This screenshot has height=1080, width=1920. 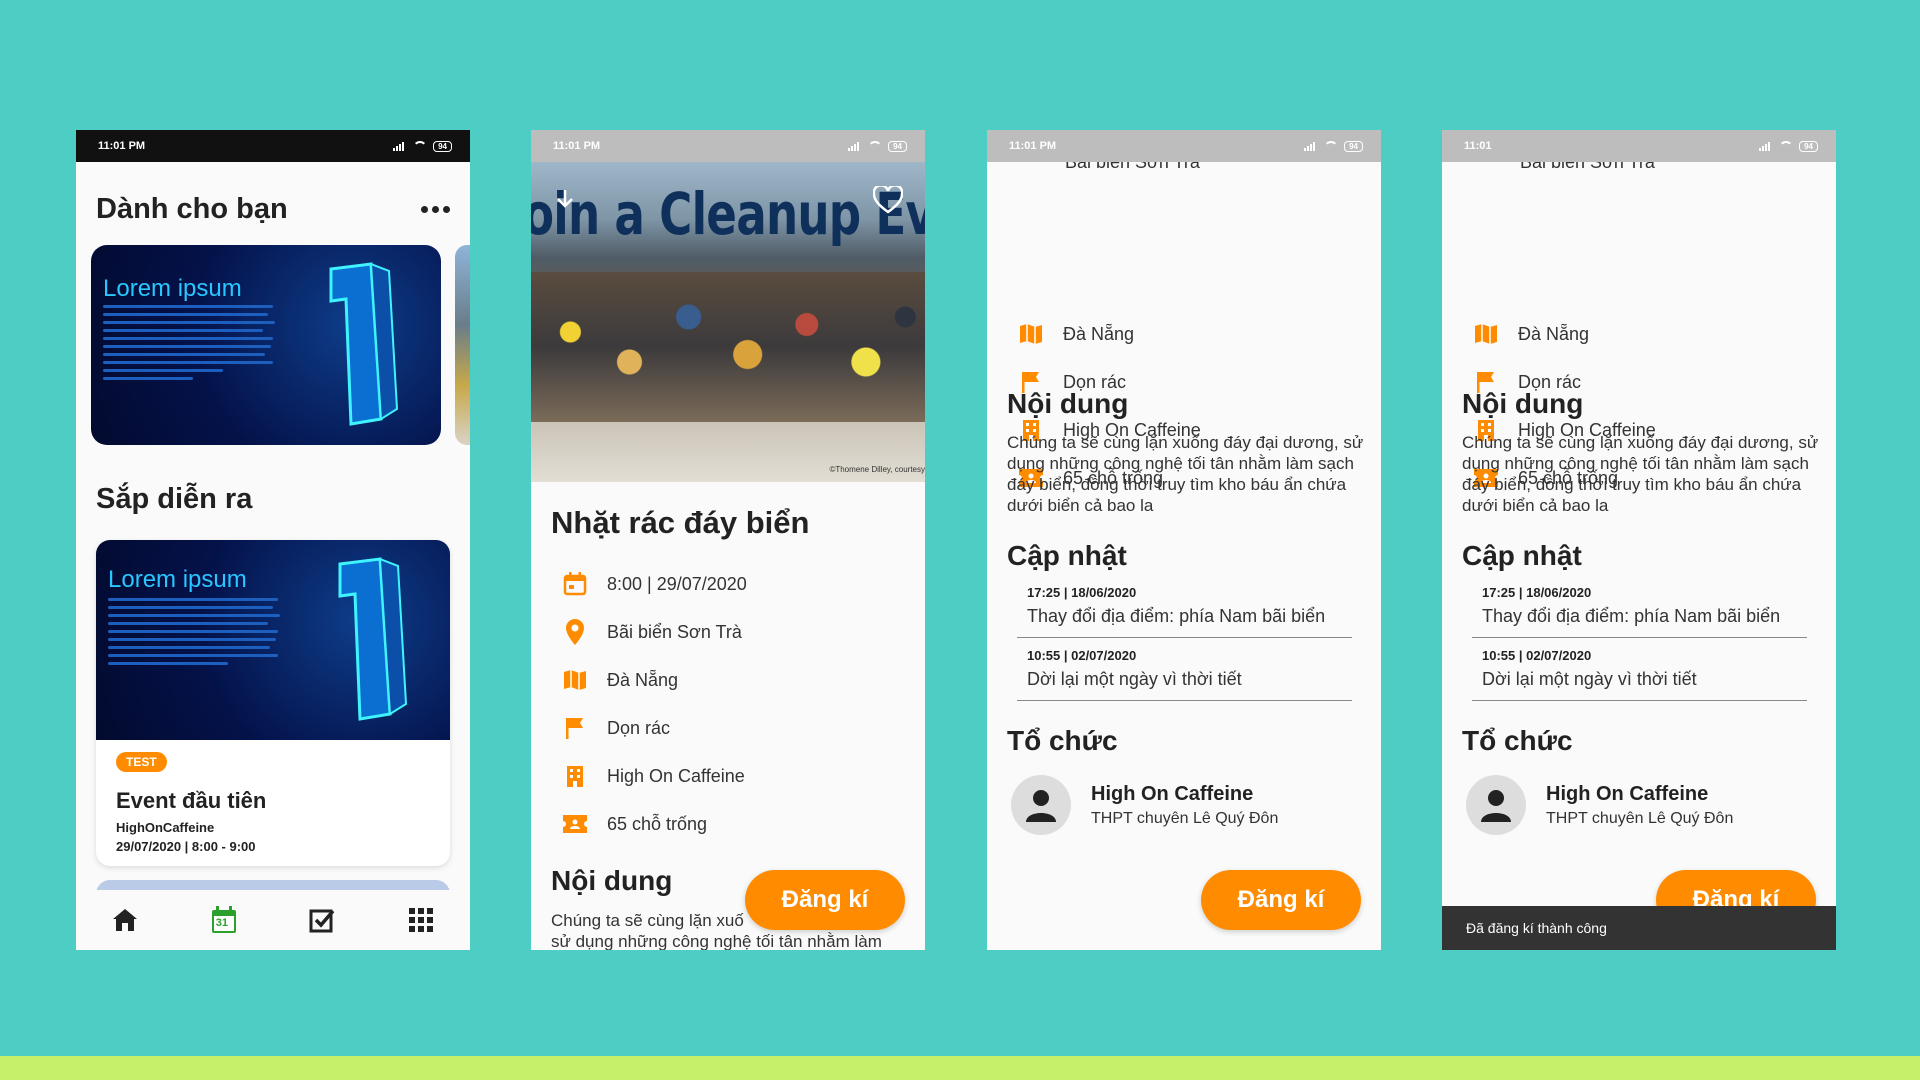 I want to click on back-arrow-icon, so click(x=565, y=198).